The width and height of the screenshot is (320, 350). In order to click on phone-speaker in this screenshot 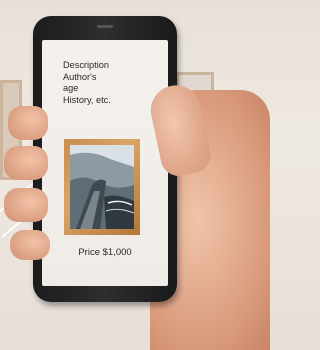, I will do `click(105, 26)`.